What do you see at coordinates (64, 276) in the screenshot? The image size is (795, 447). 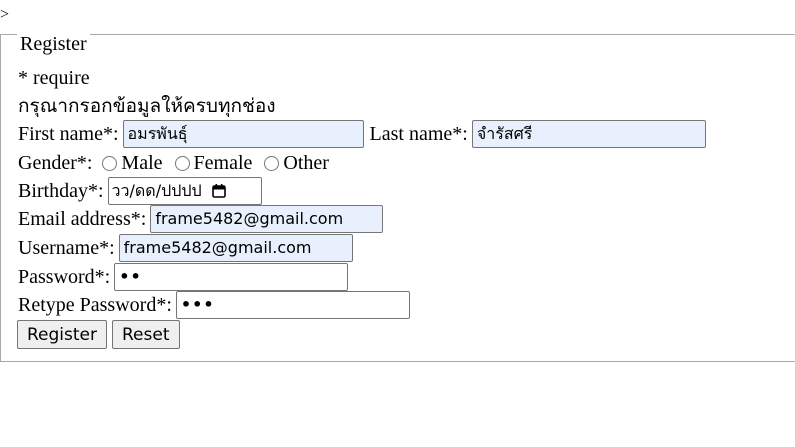 I see `password-label: Password*:` at bounding box center [64, 276].